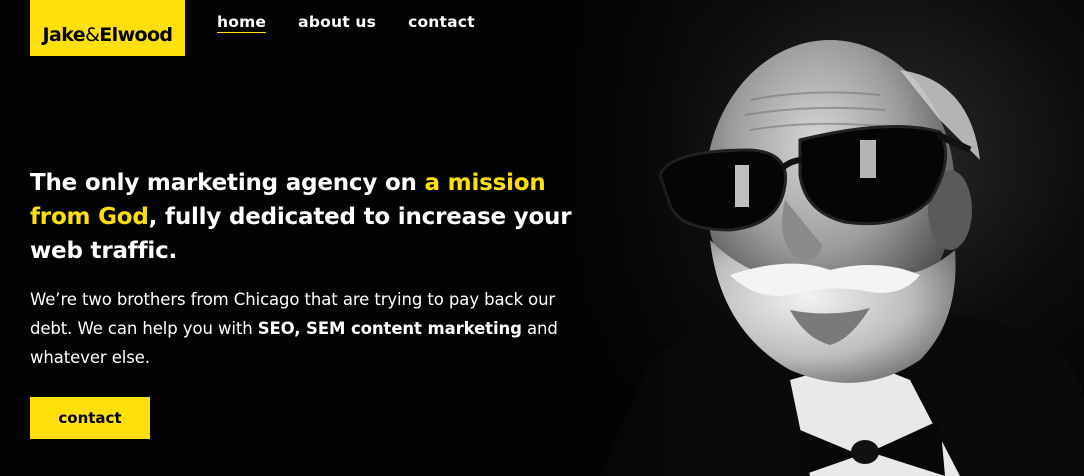 This screenshot has height=476, width=1084. I want to click on nav-link-home: home, so click(242, 23).